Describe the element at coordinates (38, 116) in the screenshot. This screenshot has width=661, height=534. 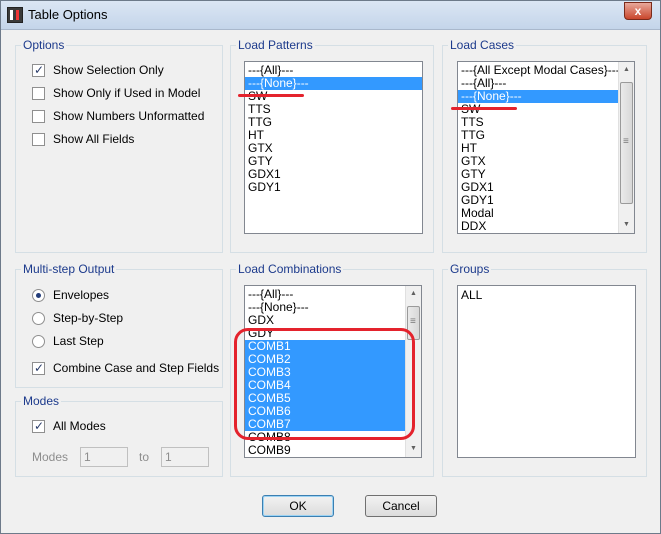
I see `show-numbers-unformatted-checkbox` at that location.